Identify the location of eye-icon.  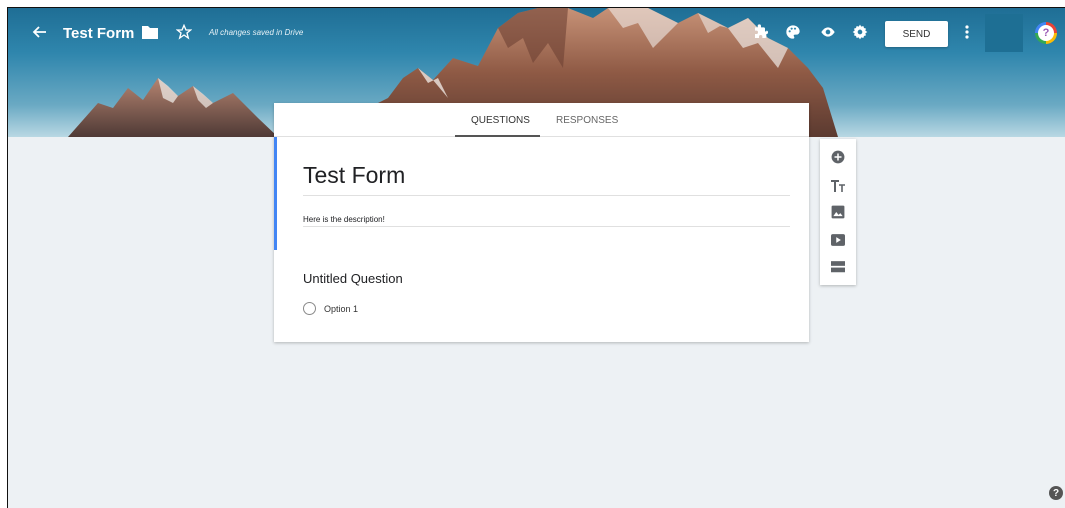
(828, 32).